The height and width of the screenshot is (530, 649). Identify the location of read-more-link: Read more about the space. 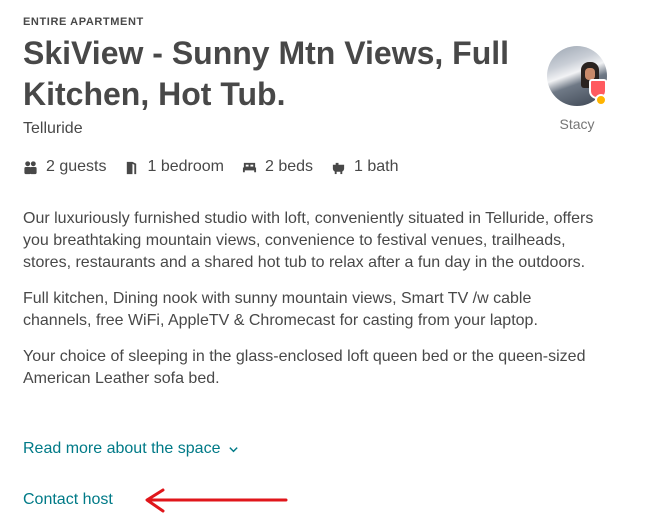
(131, 449).